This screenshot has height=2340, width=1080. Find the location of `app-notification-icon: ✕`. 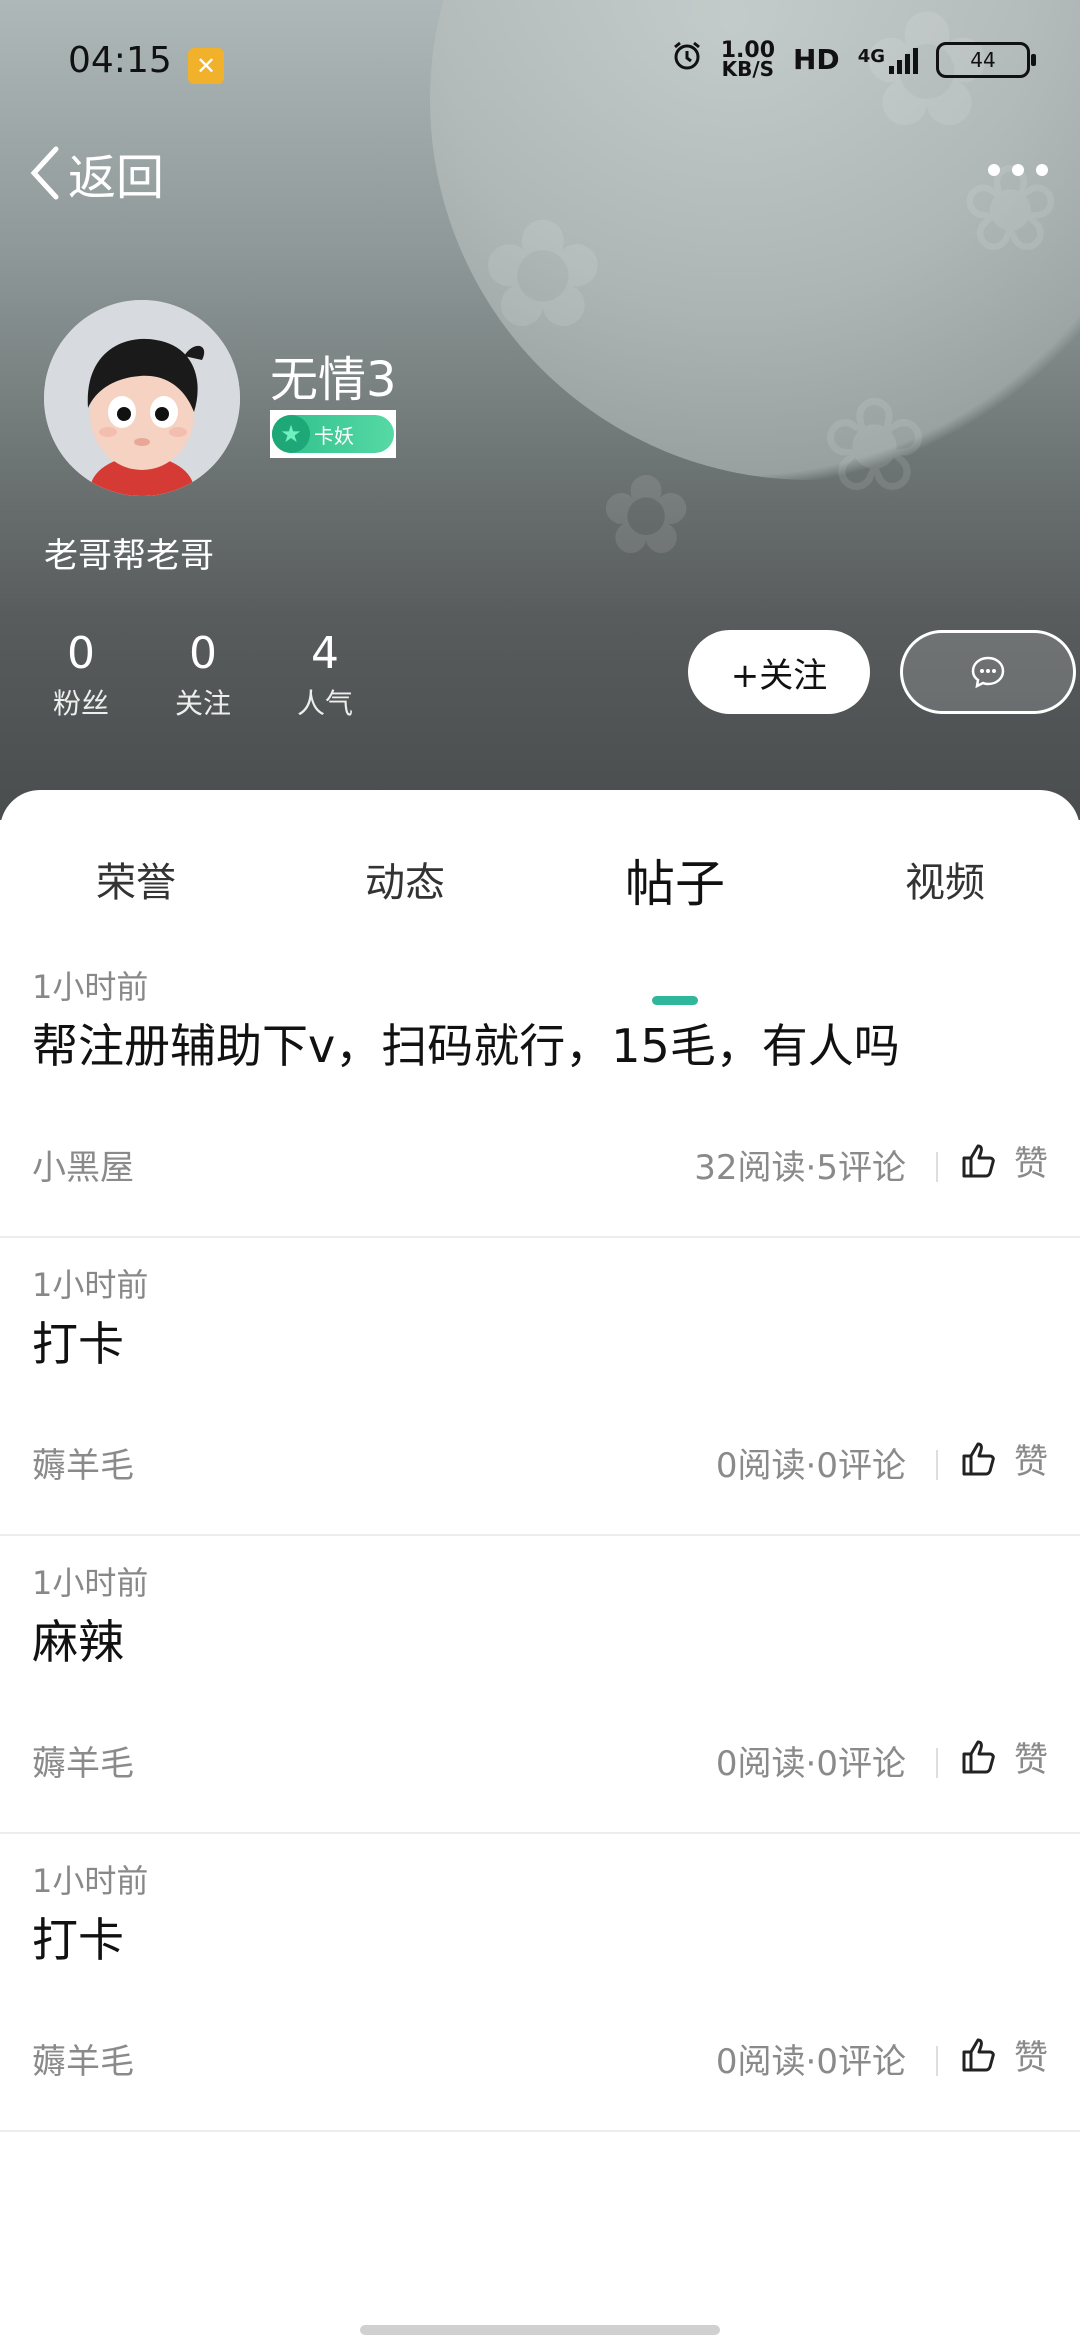

app-notification-icon: ✕ is located at coordinates (206, 66).